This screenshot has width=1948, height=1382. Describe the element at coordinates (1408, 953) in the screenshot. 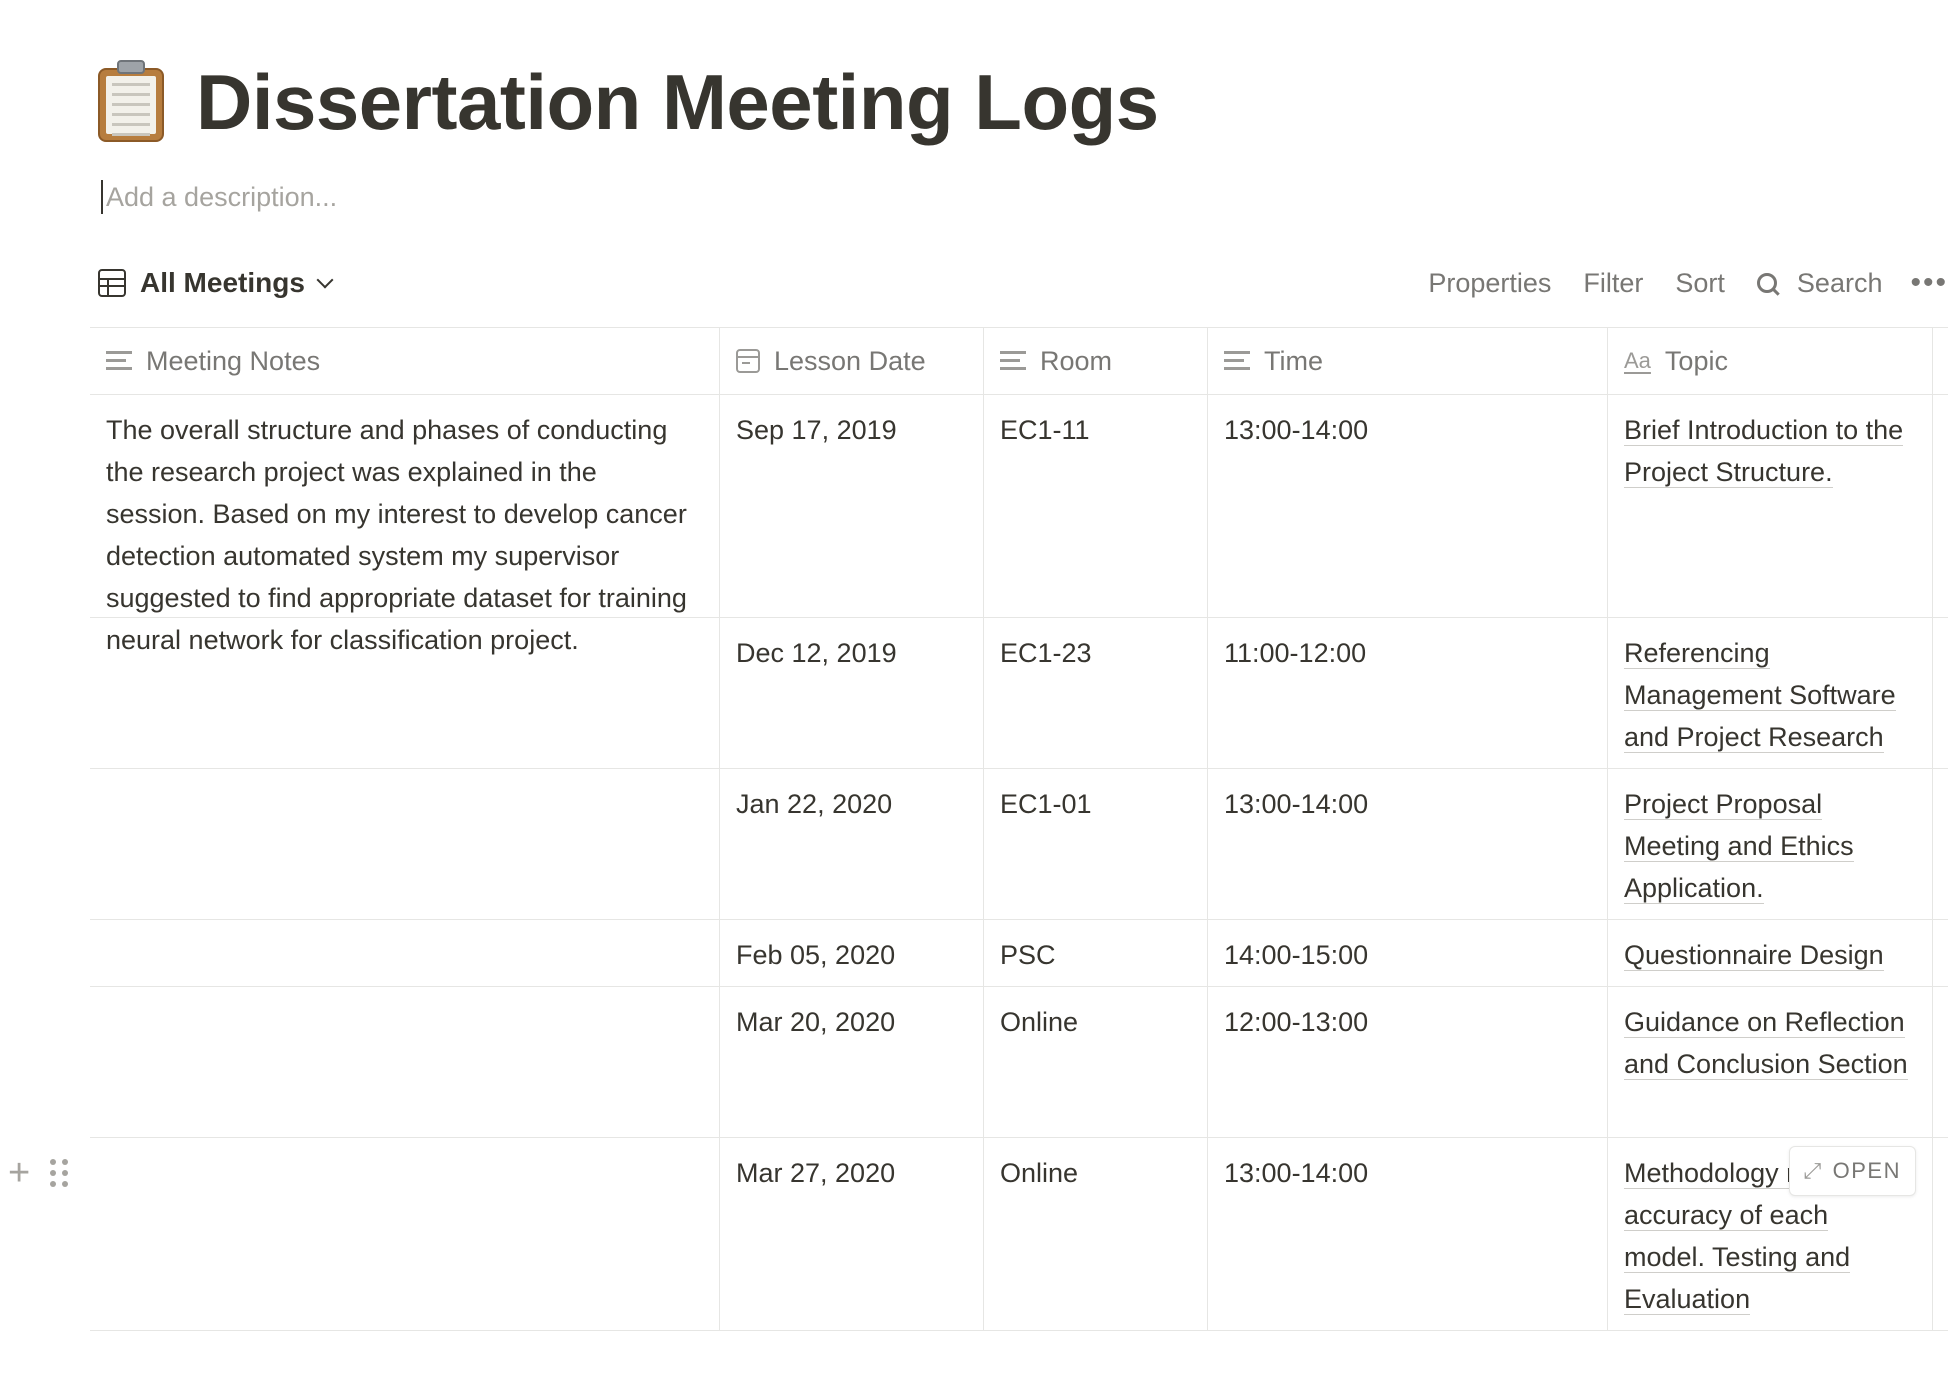

I see `time-cell: 14:00-15:00` at that location.